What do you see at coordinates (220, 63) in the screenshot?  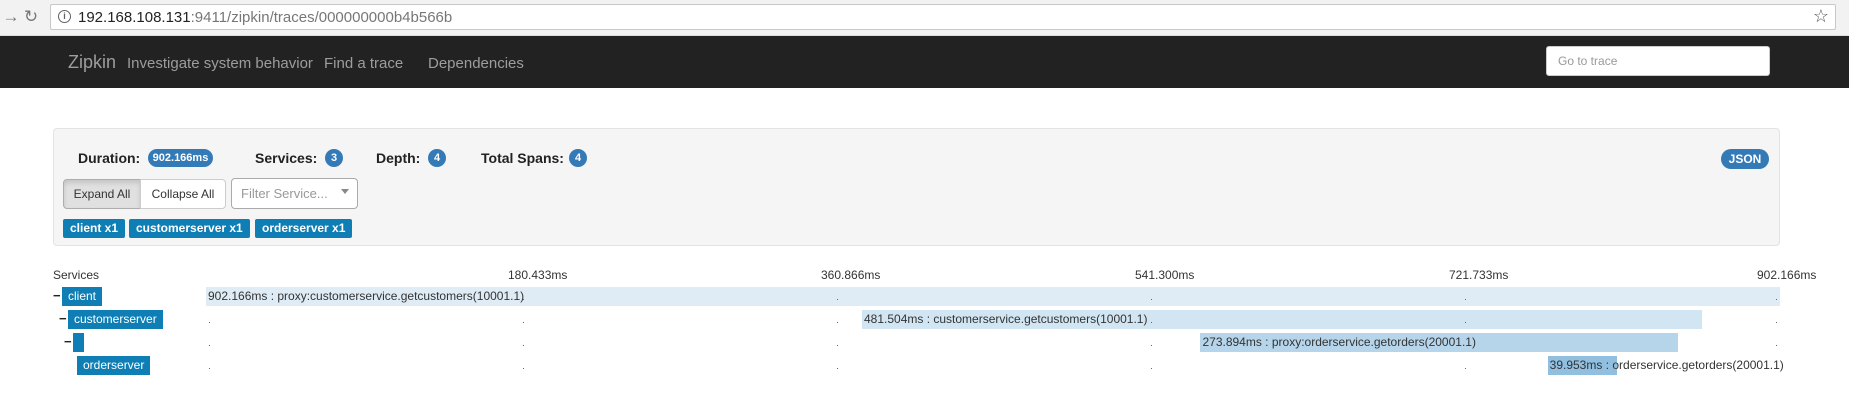 I see `brand-tagline: Investigate system behavior` at bounding box center [220, 63].